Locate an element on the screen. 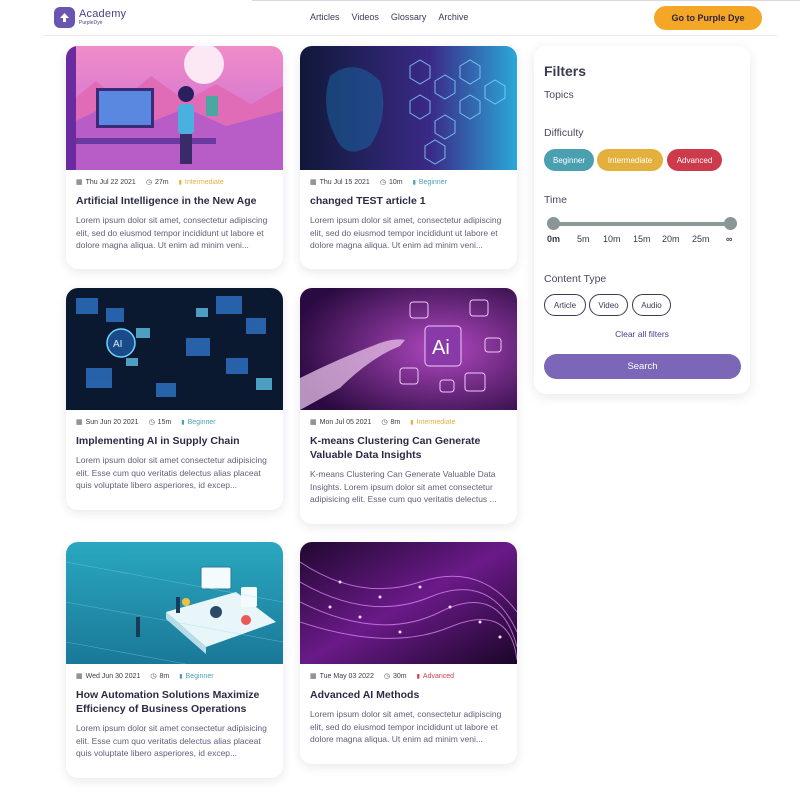  logo-mark-icon is located at coordinates (64, 17).